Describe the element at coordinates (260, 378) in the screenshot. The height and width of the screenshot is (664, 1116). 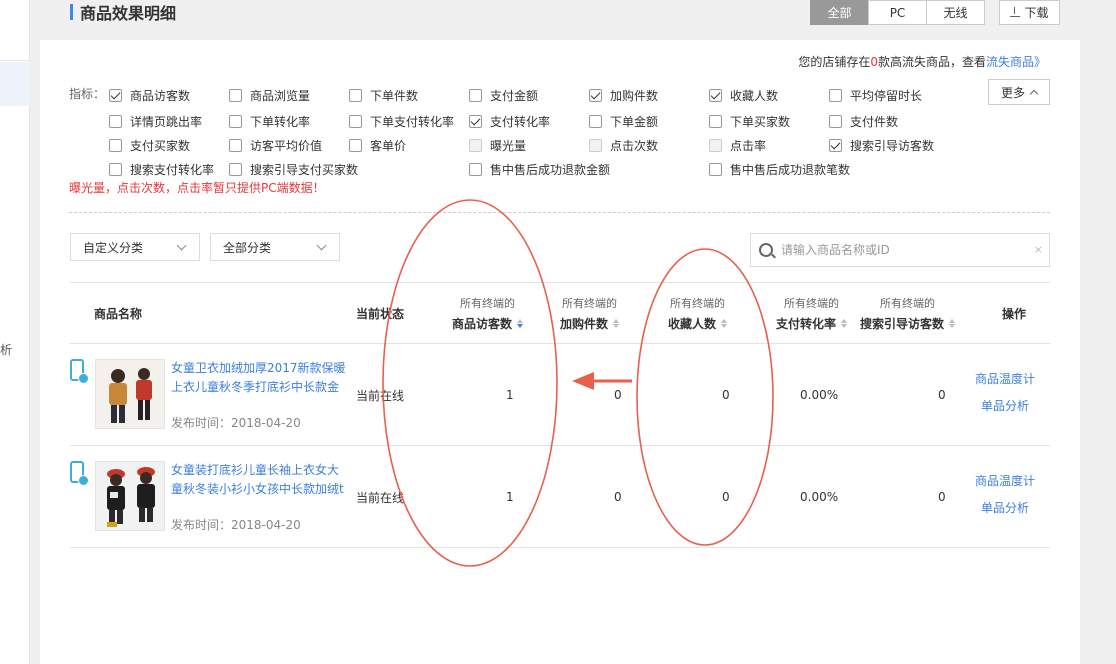
I see `product-title-link: 女童卫衣加绒加厚2017新款保暖上衣儿童秋冬季打底衫中长款金` at that location.